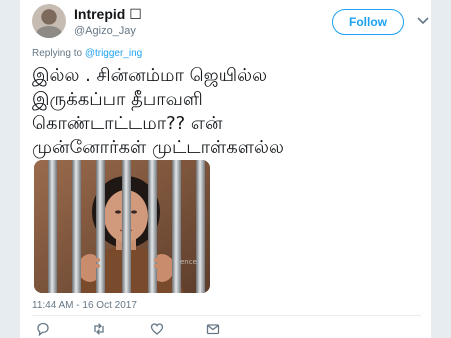 The height and width of the screenshot is (338, 451). I want to click on image-watermark: ence, so click(188, 262).